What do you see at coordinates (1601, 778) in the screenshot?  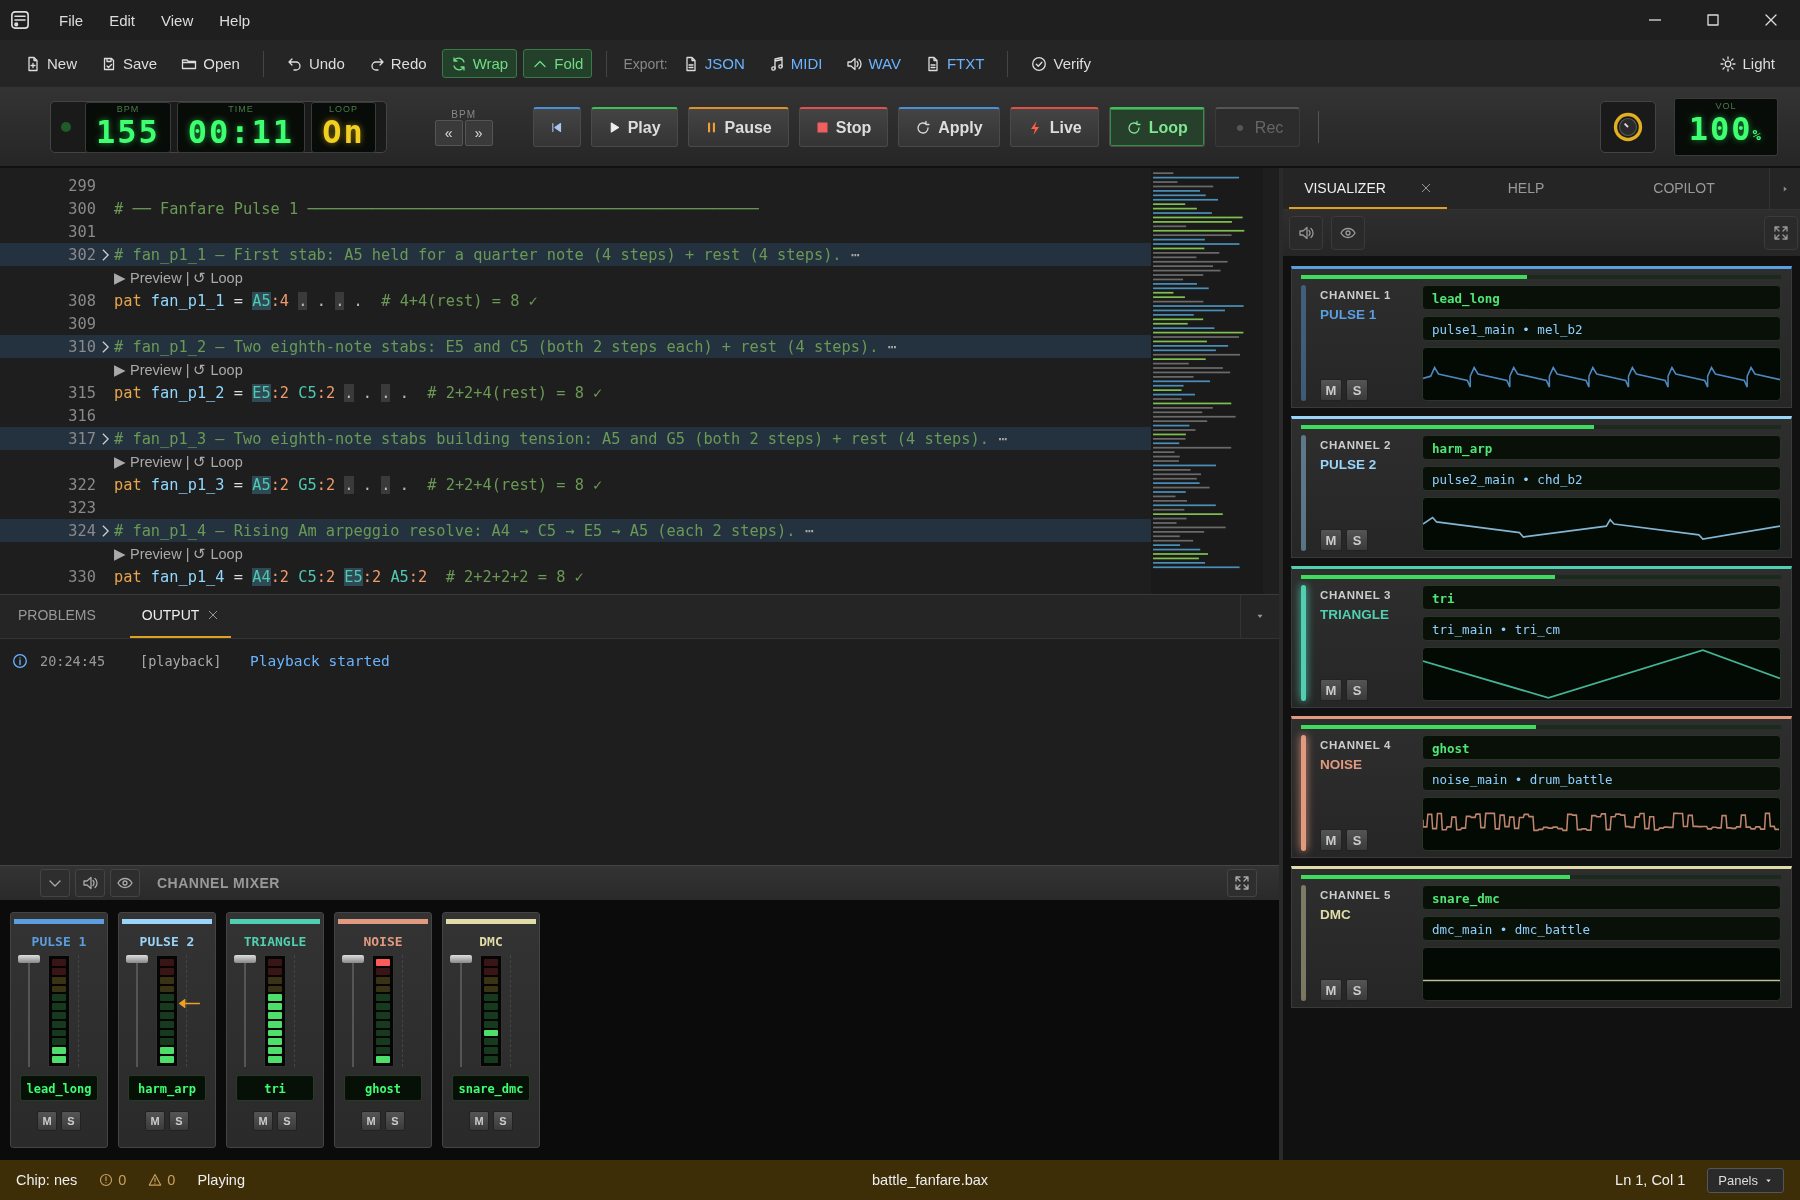 I see `pattern-path: noise_main • drum_battle` at bounding box center [1601, 778].